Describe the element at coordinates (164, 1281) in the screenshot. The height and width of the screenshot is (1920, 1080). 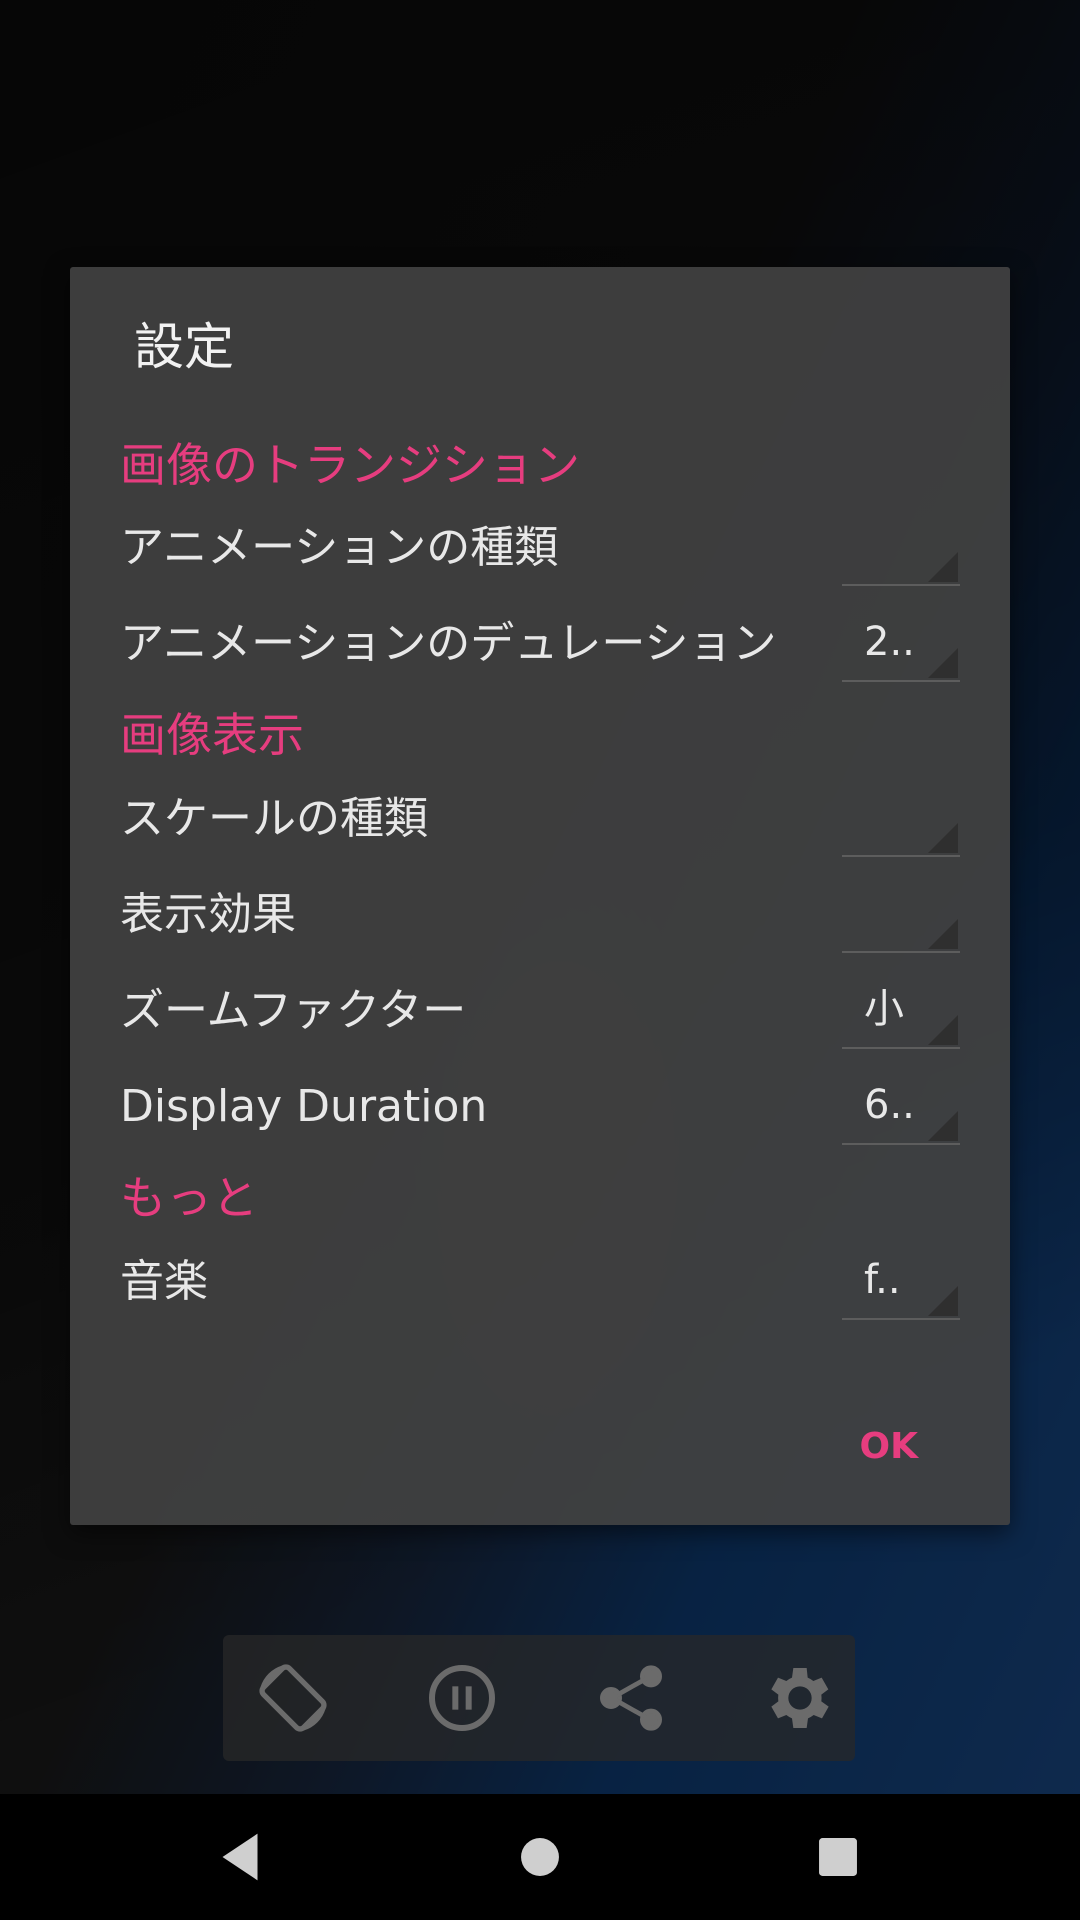
I see `setting-label: 音楽` at that location.